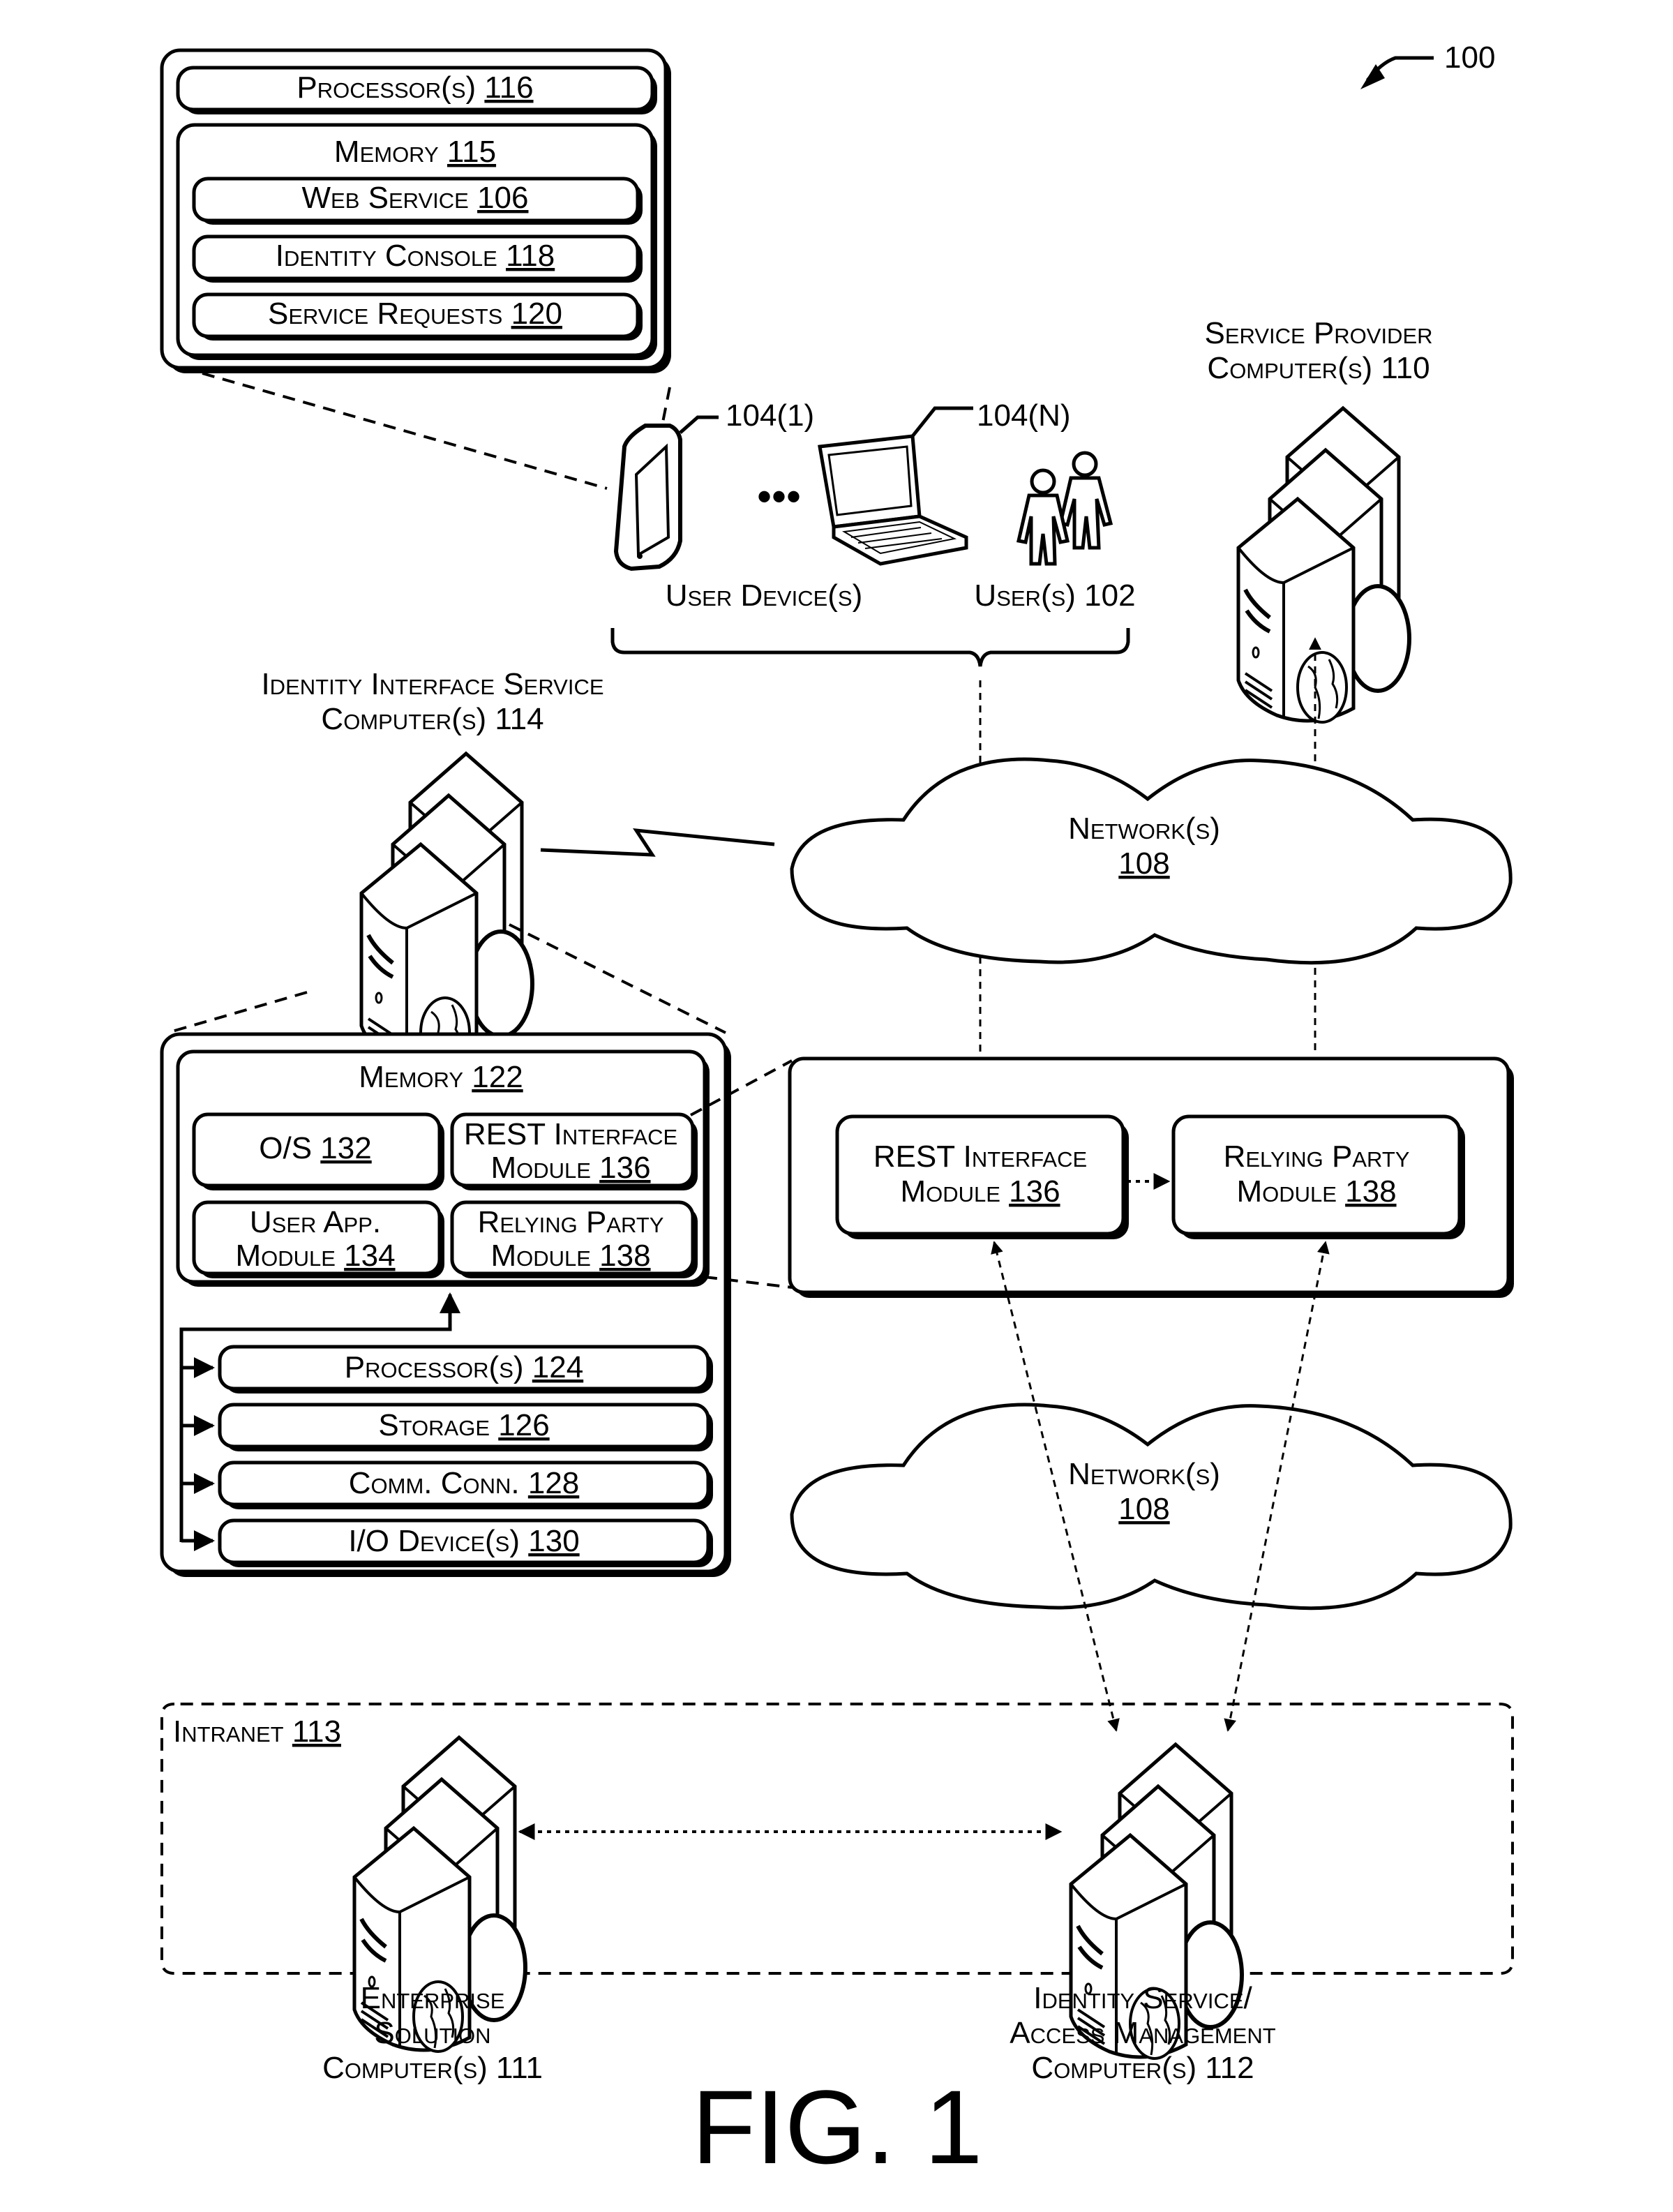 The image size is (1673, 2212). Describe the element at coordinates (658, 842) in the screenshot. I see `wireless-link` at that location.